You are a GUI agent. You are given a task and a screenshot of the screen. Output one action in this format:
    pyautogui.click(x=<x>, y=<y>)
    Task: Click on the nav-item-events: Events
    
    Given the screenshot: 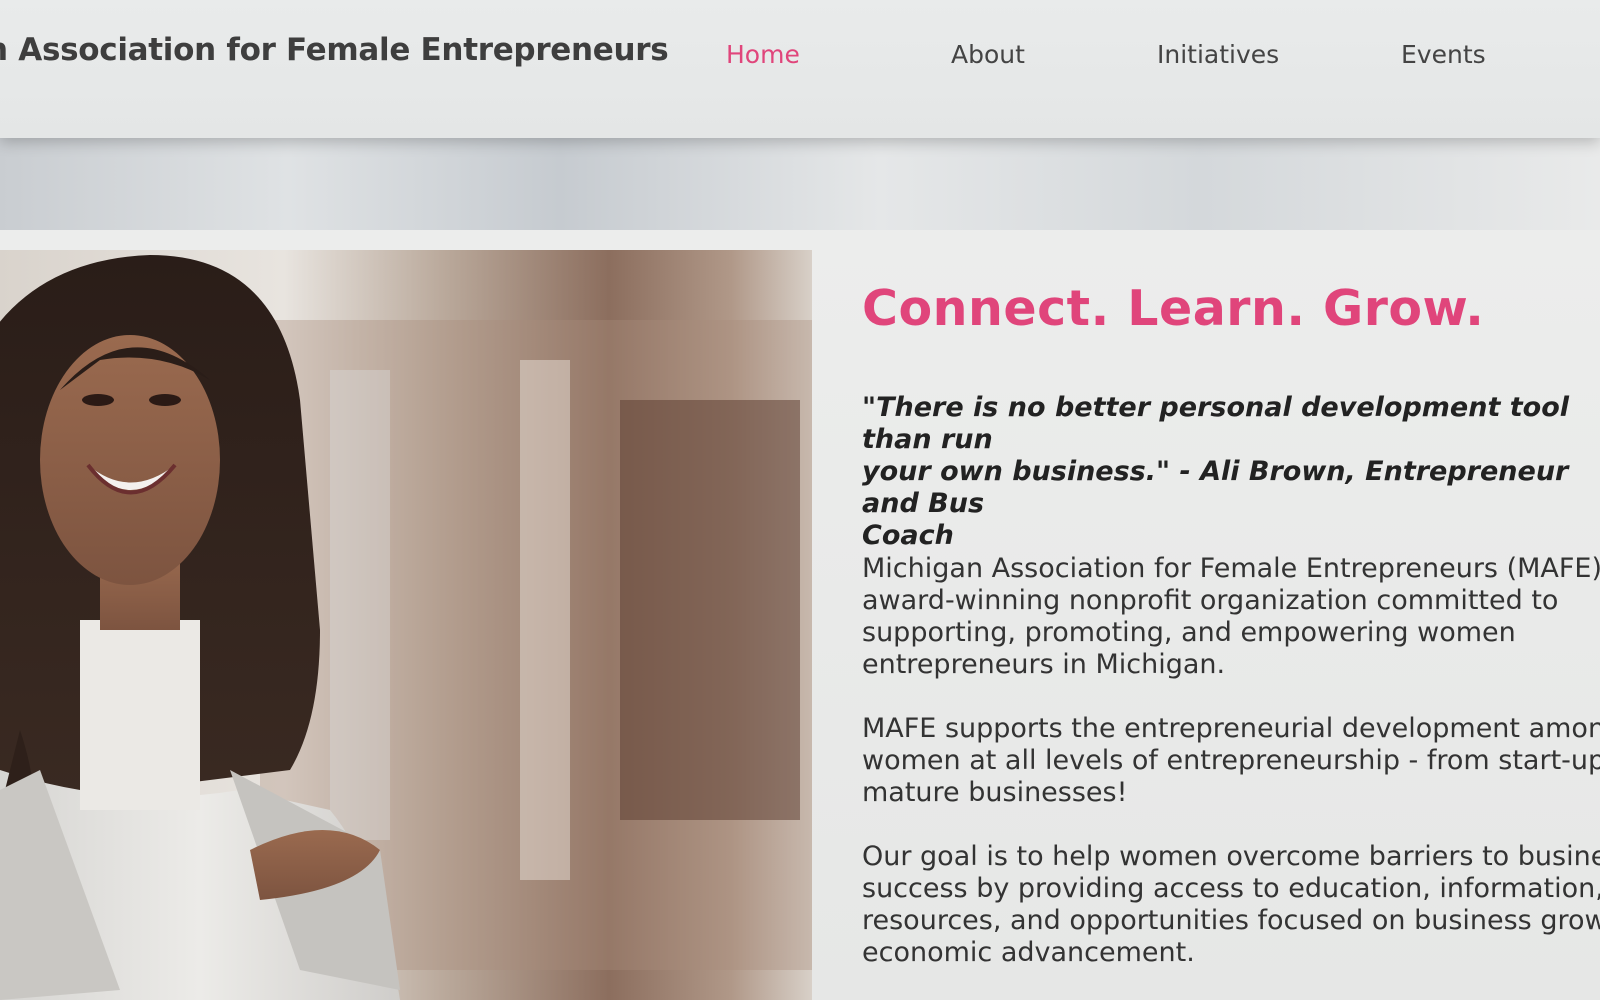 What is the action you would take?
    pyautogui.click(x=1443, y=54)
    